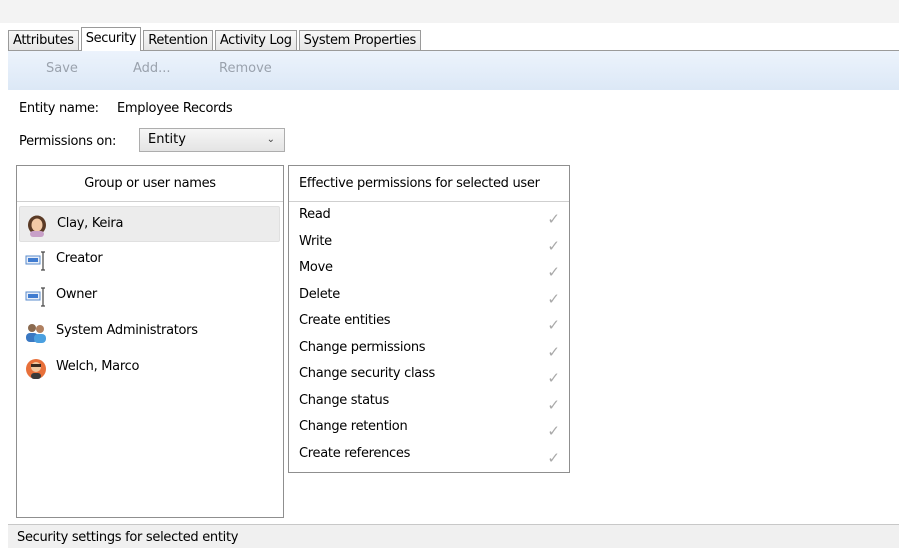 This screenshot has height=548, width=899. What do you see at coordinates (429, 456) in the screenshot?
I see `permission-row: Create references ✓` at bounding box center [429, 456].